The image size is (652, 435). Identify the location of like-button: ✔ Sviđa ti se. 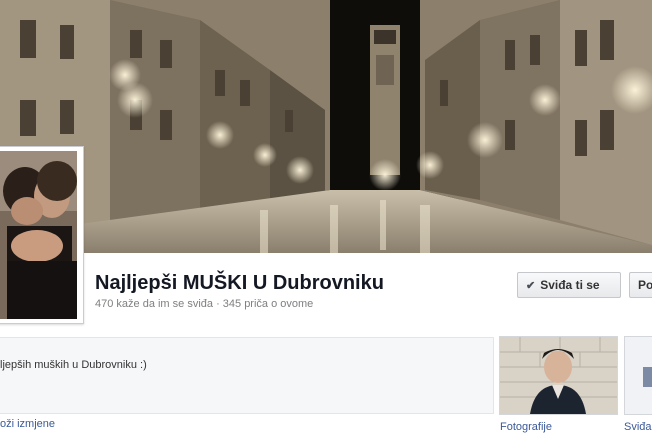
(569, 285).